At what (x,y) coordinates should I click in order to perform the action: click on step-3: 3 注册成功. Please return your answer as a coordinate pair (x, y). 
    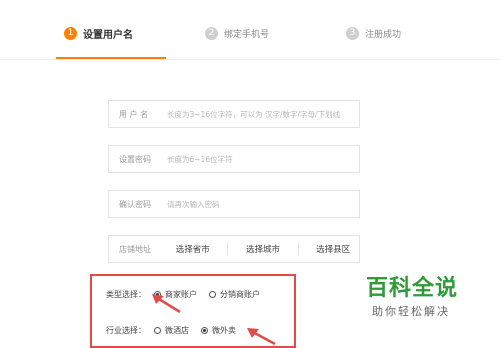
    Looking at the image, I should click on (373, 33).